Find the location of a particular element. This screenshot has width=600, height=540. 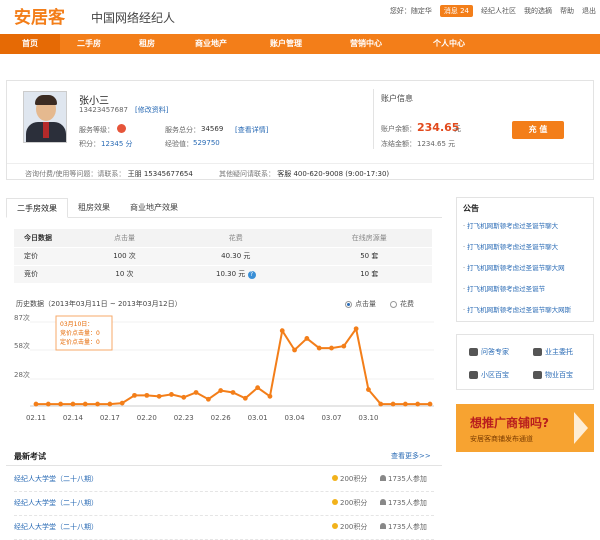

exams-more-link: 查看更多>> is located at coordinates (411, 456).